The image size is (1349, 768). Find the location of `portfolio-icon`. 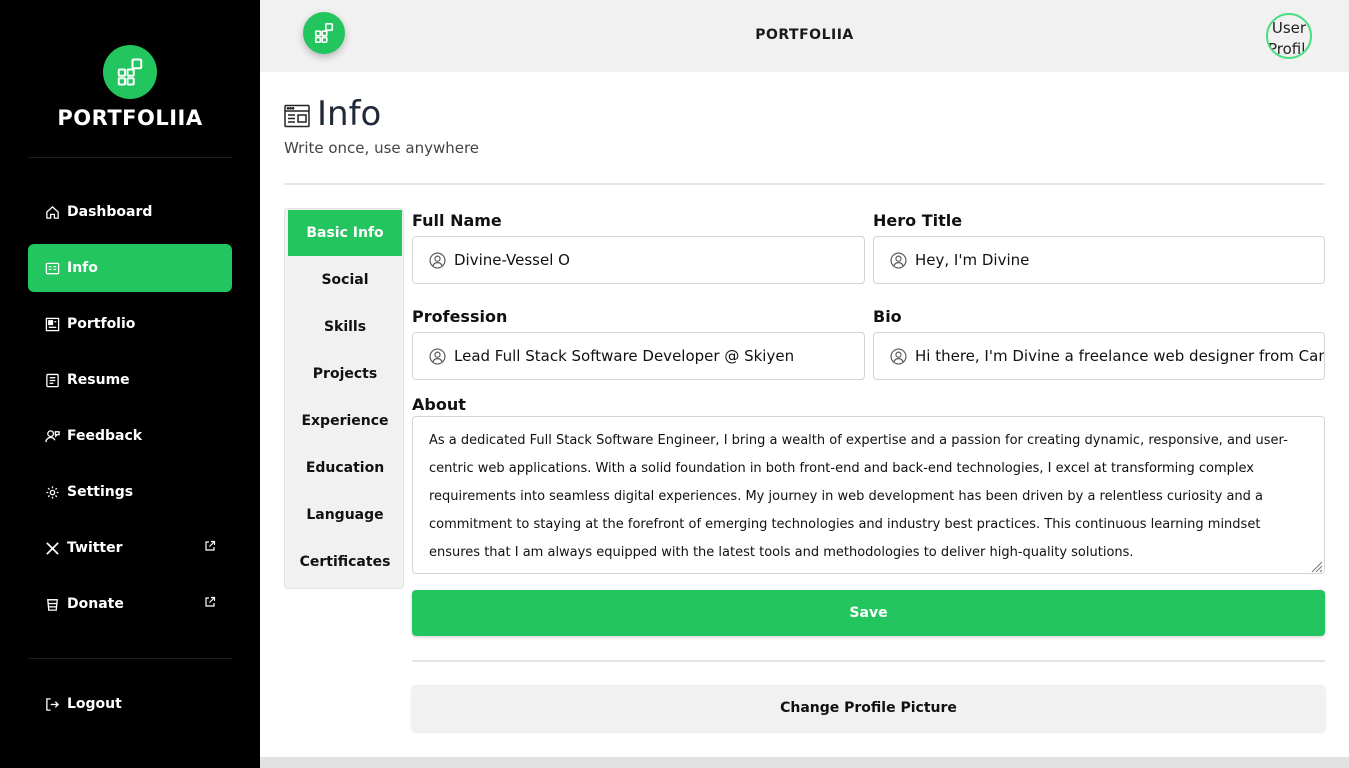

portfolio-icon is located at coordinates (52, 324).